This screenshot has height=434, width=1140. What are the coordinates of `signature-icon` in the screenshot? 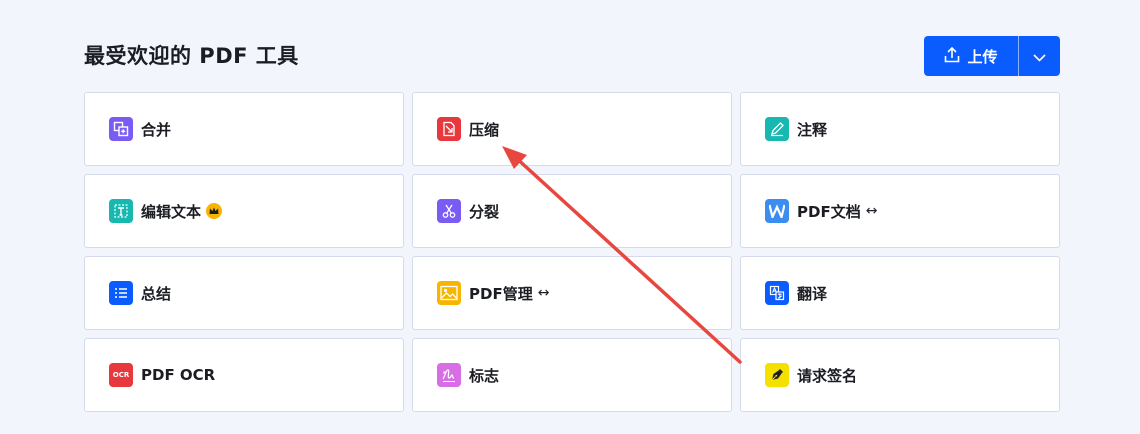 It's located at (449, 375).